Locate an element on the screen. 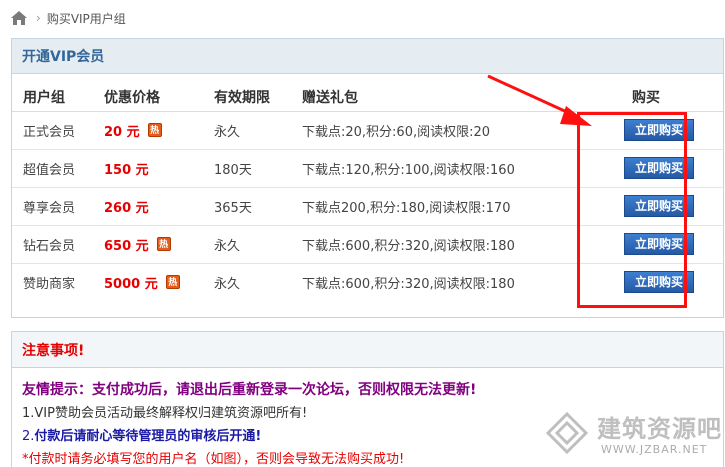 This screenshot has width=725, height=467. row-price: 5000 元 is located at coordinates (131, 284).